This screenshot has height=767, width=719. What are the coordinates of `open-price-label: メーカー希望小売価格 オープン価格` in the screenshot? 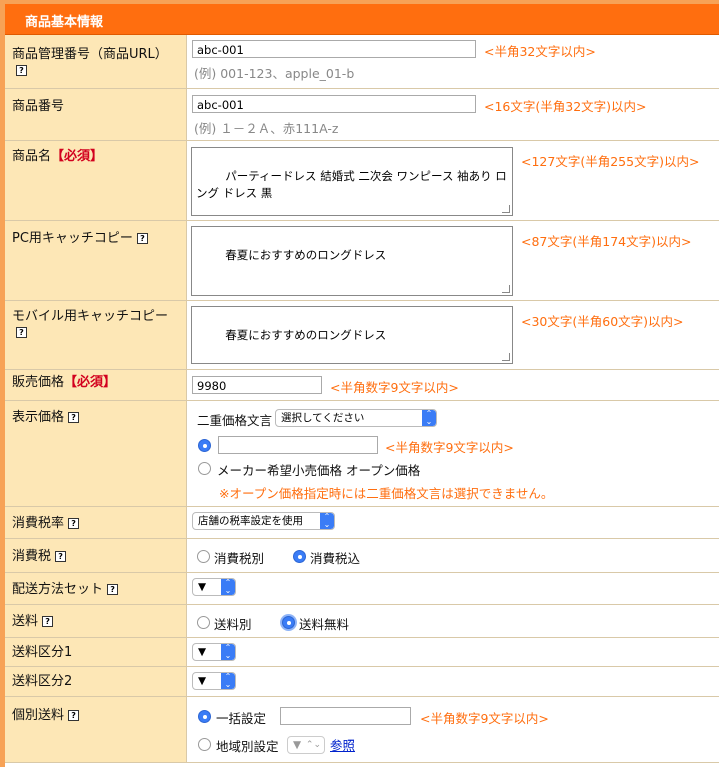 It's located at (319, 470).